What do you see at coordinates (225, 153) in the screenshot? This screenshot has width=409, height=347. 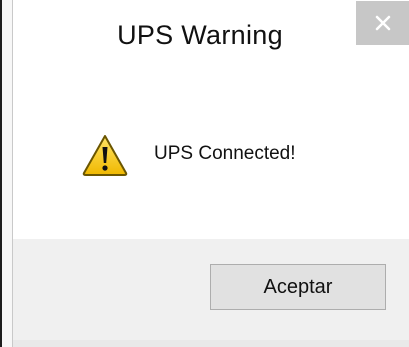 I see `message-text: UPS Connected!` at bounding box center [225, 153].